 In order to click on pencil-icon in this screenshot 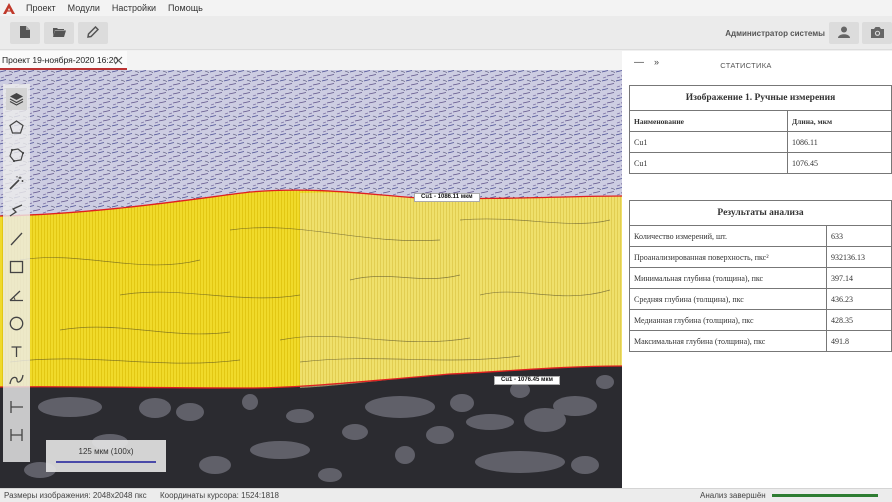, I will do `click(93, 32)`.